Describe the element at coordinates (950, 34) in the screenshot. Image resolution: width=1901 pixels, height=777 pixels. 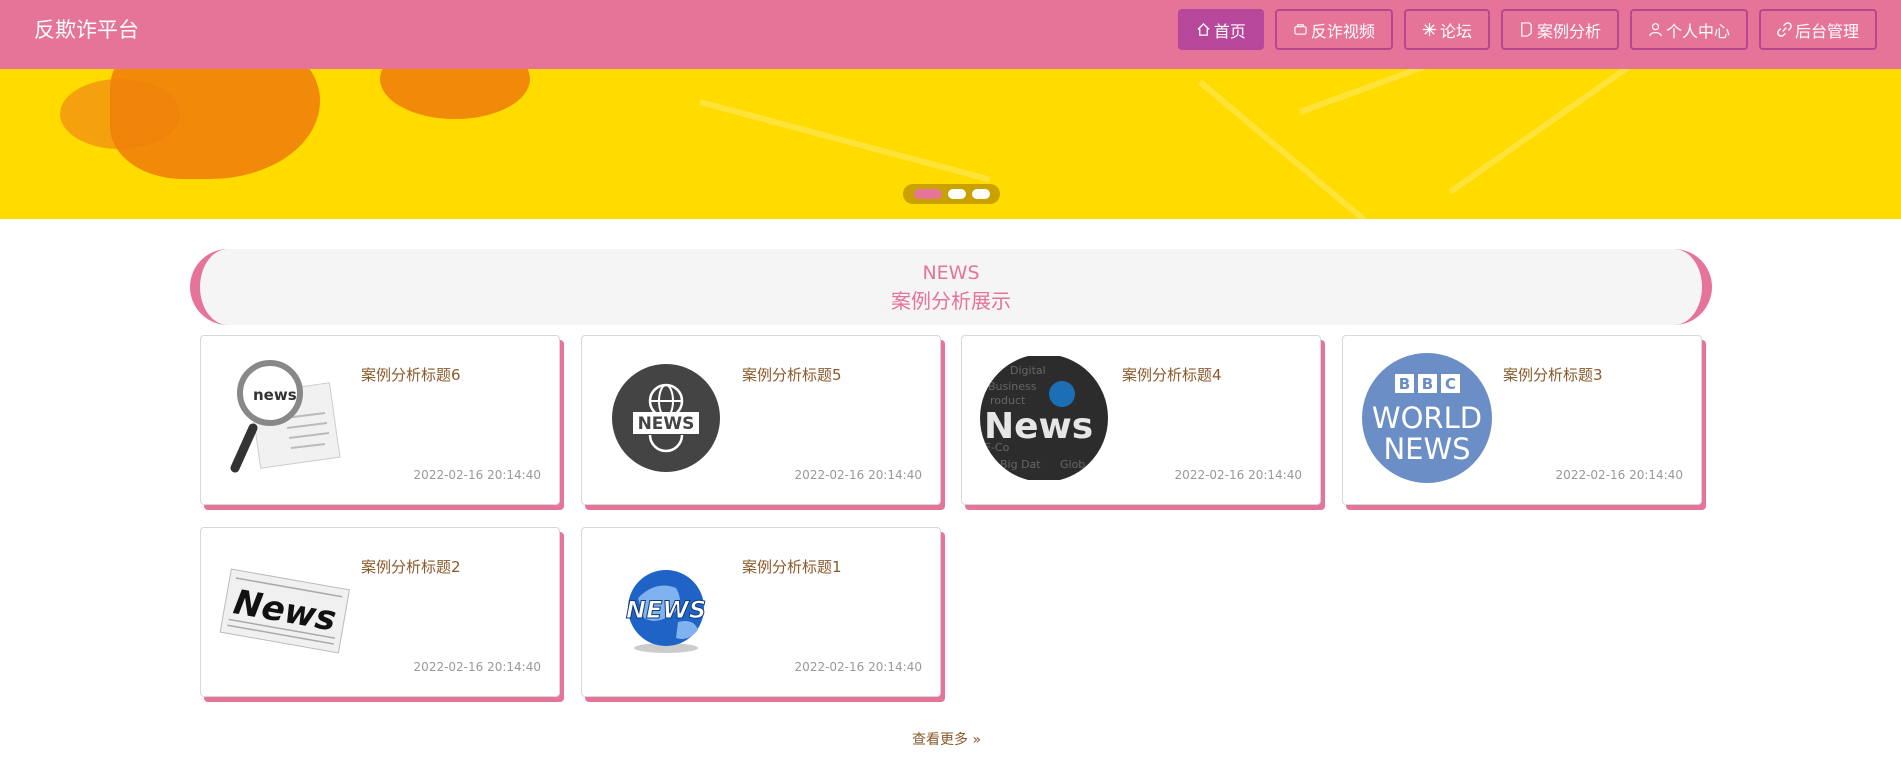
I see `top-header: 反欺诈平台 首页 反诈视频 论坛 案例分析 个人中心 后台管理` at that location.